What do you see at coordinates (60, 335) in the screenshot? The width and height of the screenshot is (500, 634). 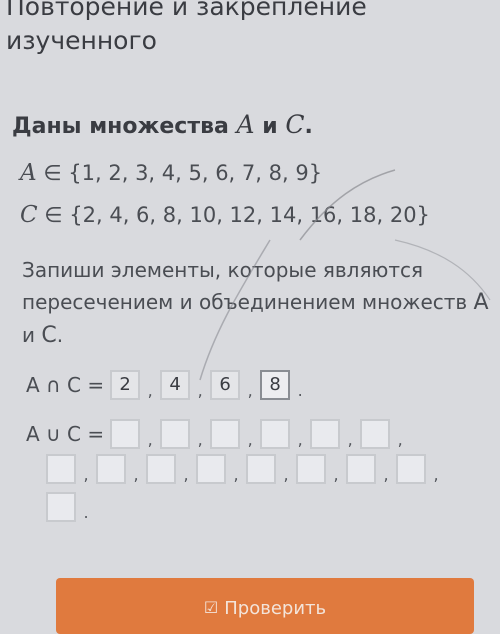 I see `instruction-end: .` at bounding box center [60, 335].